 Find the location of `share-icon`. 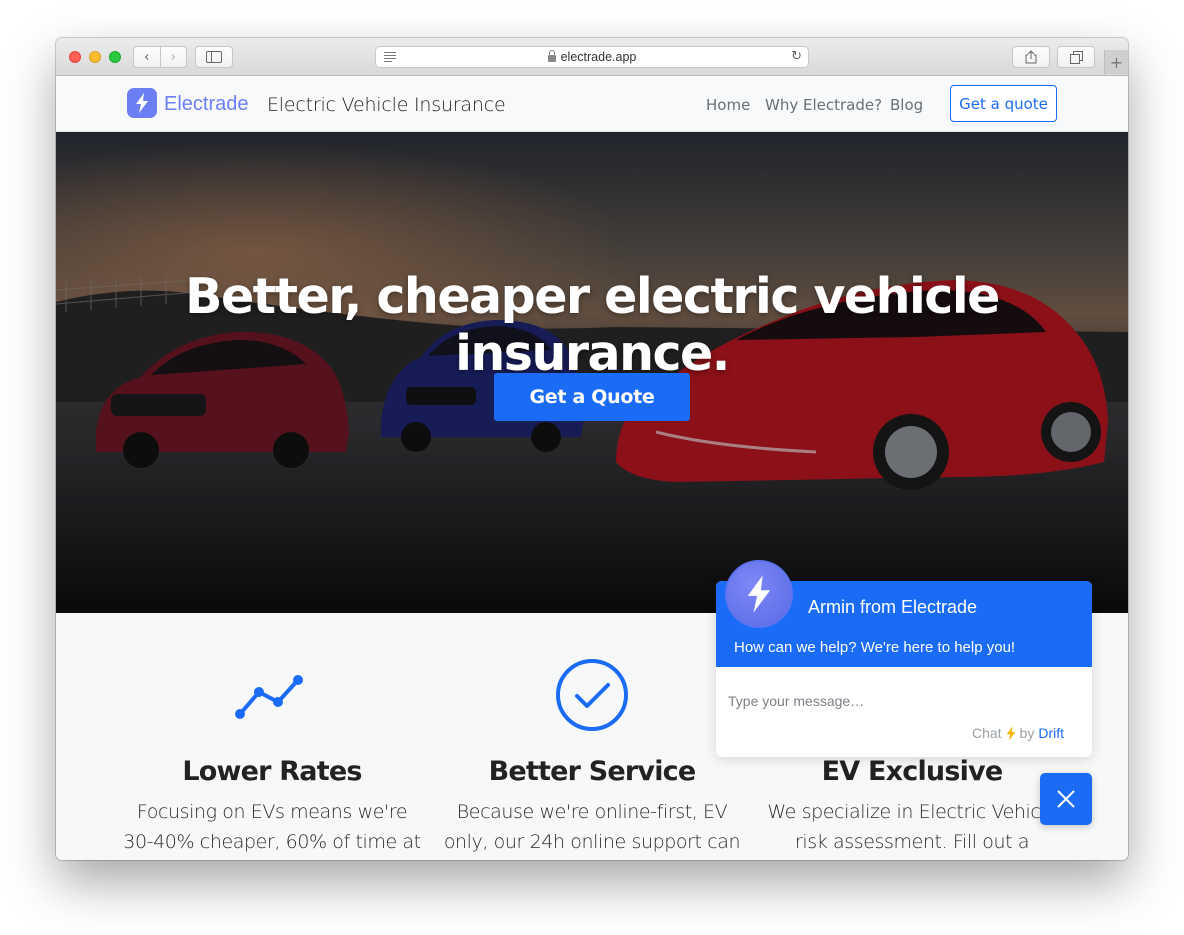

share-icon is located at coordinates (1031, 57).